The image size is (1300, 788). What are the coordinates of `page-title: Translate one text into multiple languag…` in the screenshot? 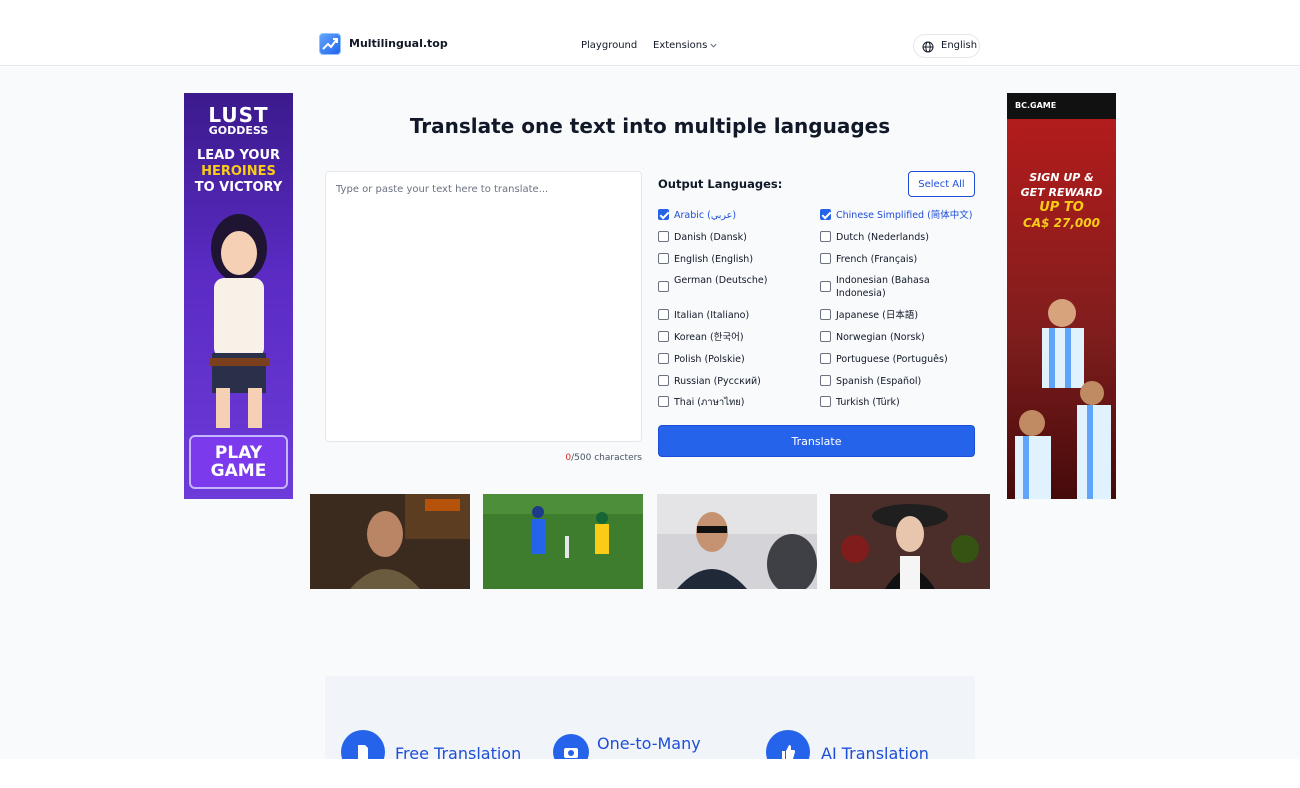 It's located at (650, 126).